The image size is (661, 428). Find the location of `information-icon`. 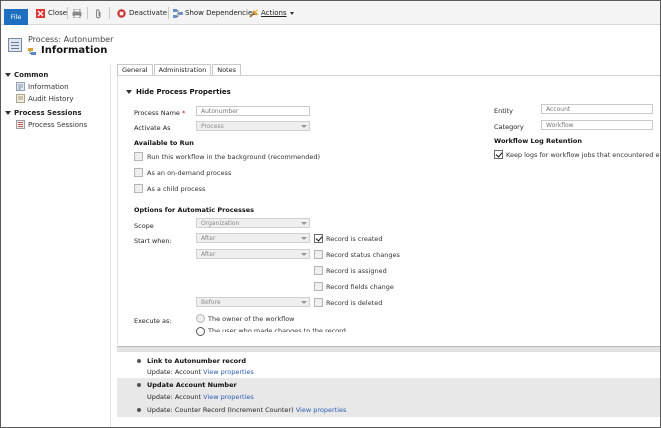

information-icon is located at coordinates (20, 86).